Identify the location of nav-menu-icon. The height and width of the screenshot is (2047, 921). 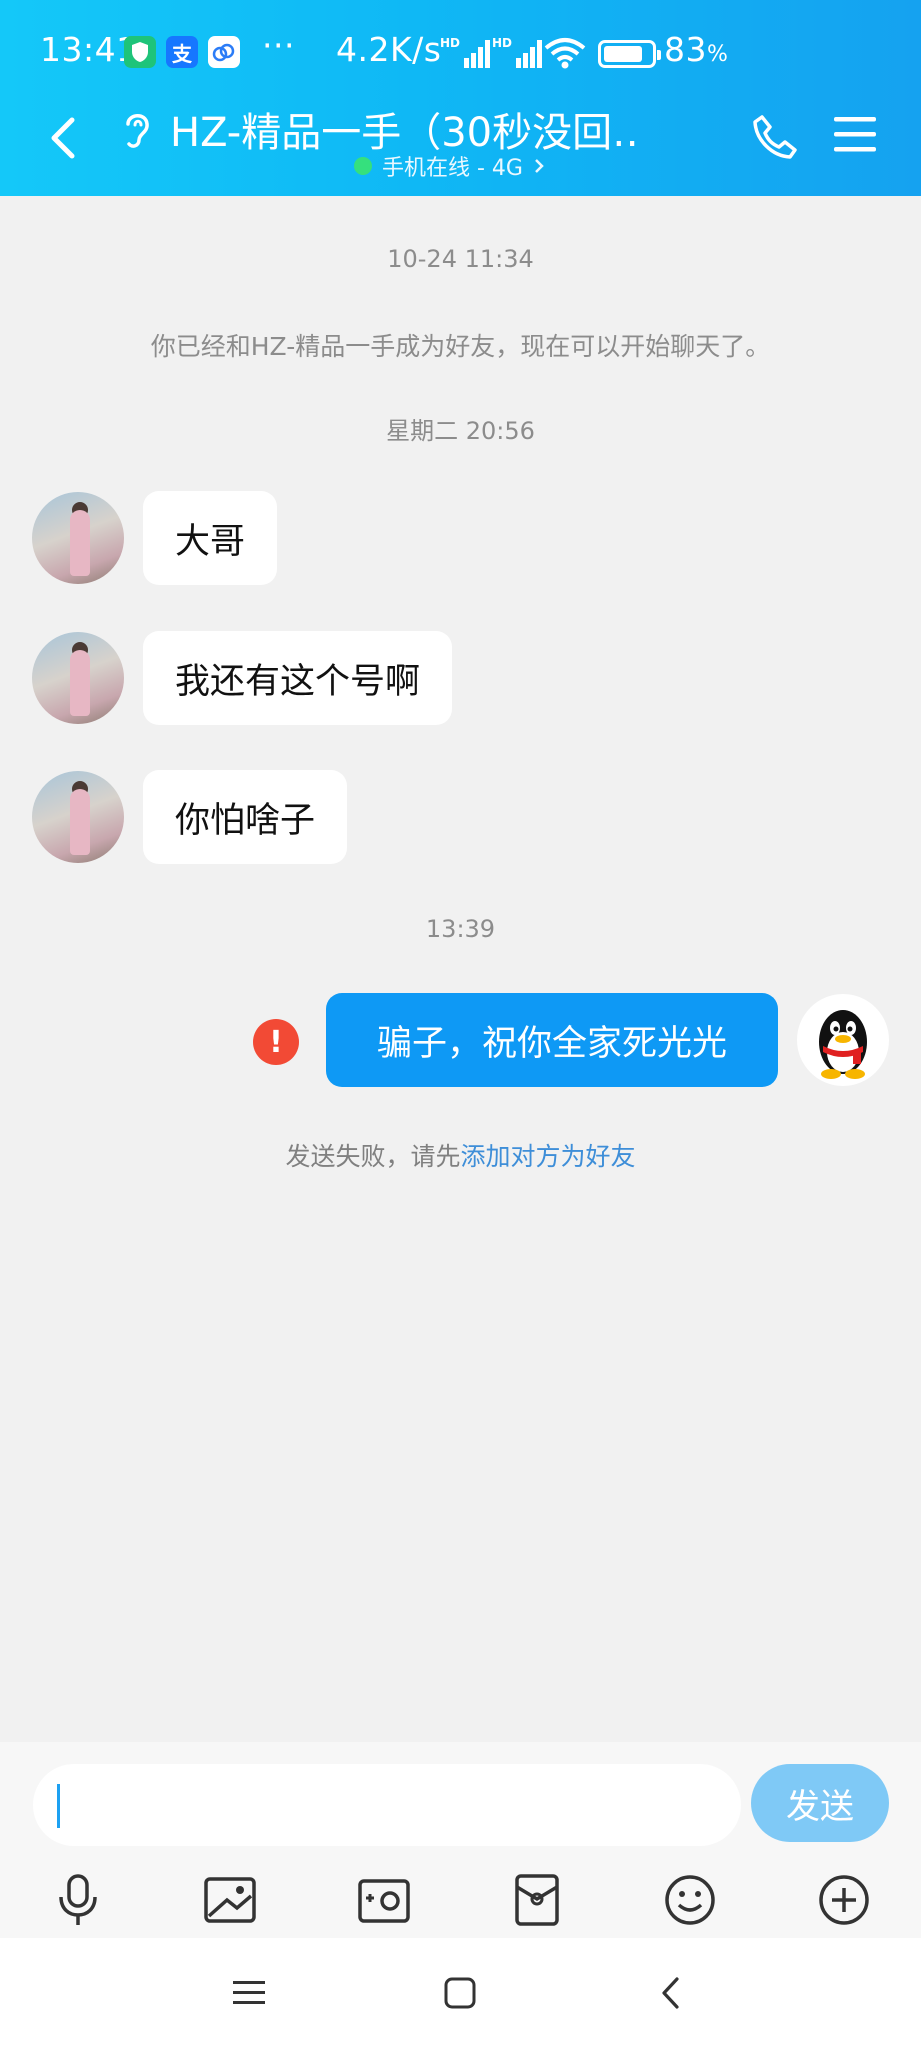
(249, 1993).